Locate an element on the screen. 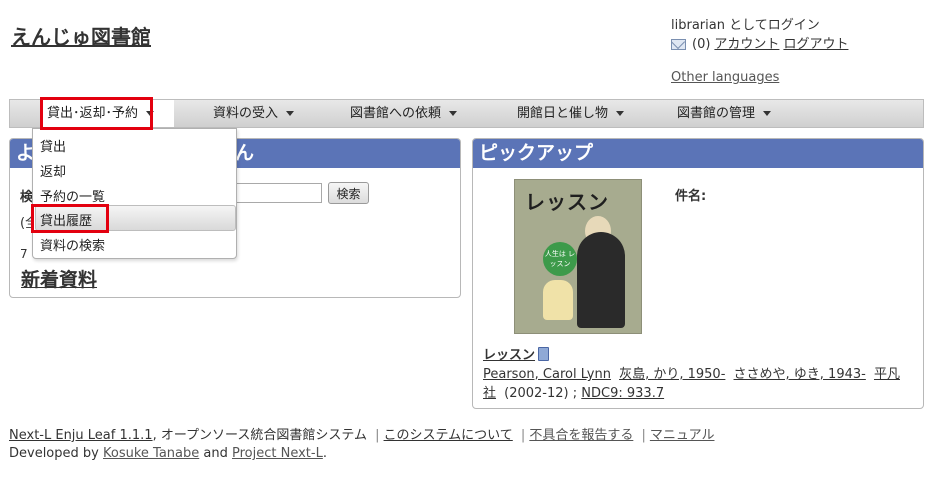 This screenshot has height=477, width=947. product-link: Next-L Enju Leaf 1.1.1 is located at coordinates (81, 435).